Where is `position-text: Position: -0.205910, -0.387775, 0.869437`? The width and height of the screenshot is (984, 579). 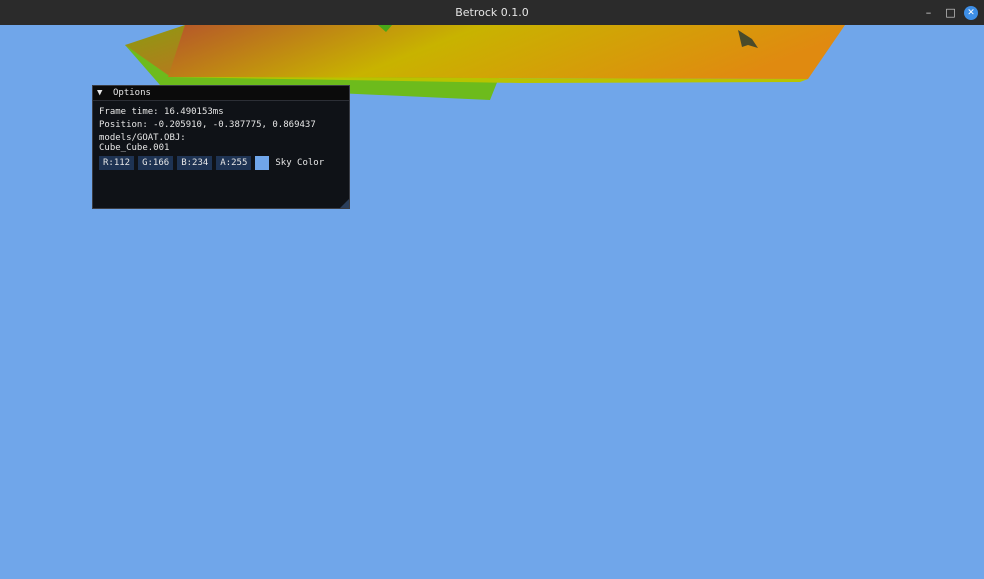 position-text: Position: -0.205910, -0.387775, 0.869437 is located at coordinates (207, 125).